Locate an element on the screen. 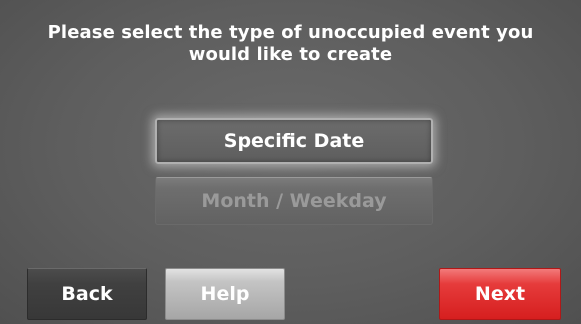 The image size is (581, 324). back-button: Back is located at coordinates (87, 294).